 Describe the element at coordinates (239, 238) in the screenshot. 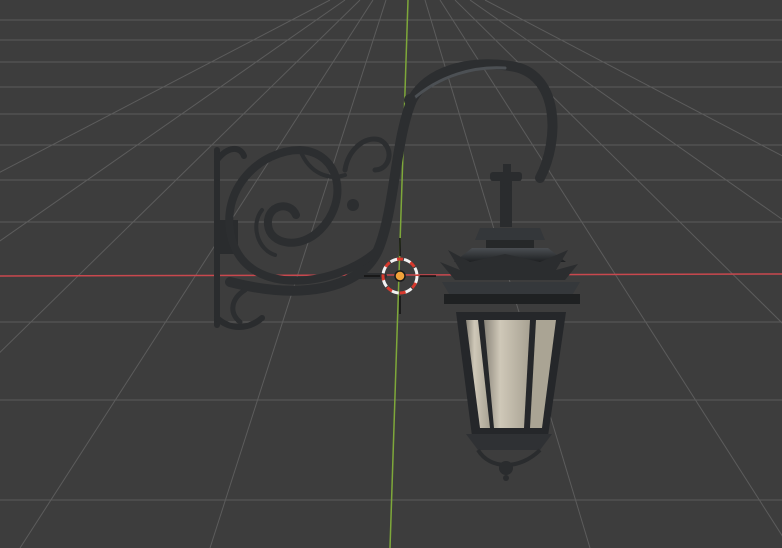

I see `wall-bracket` at that location.